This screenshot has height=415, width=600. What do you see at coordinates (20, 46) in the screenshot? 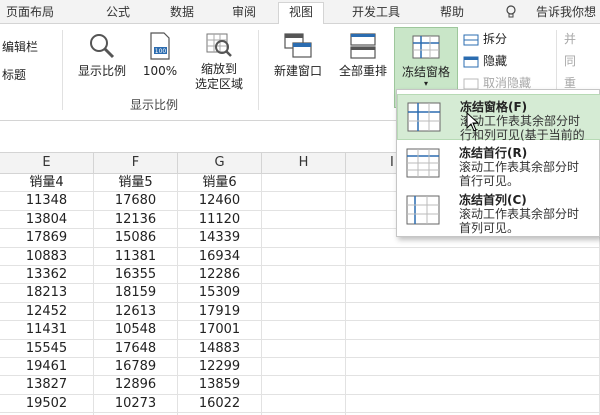
I see `show-formula-bar-label: 编辑栏` at bounding box center [20, 46].